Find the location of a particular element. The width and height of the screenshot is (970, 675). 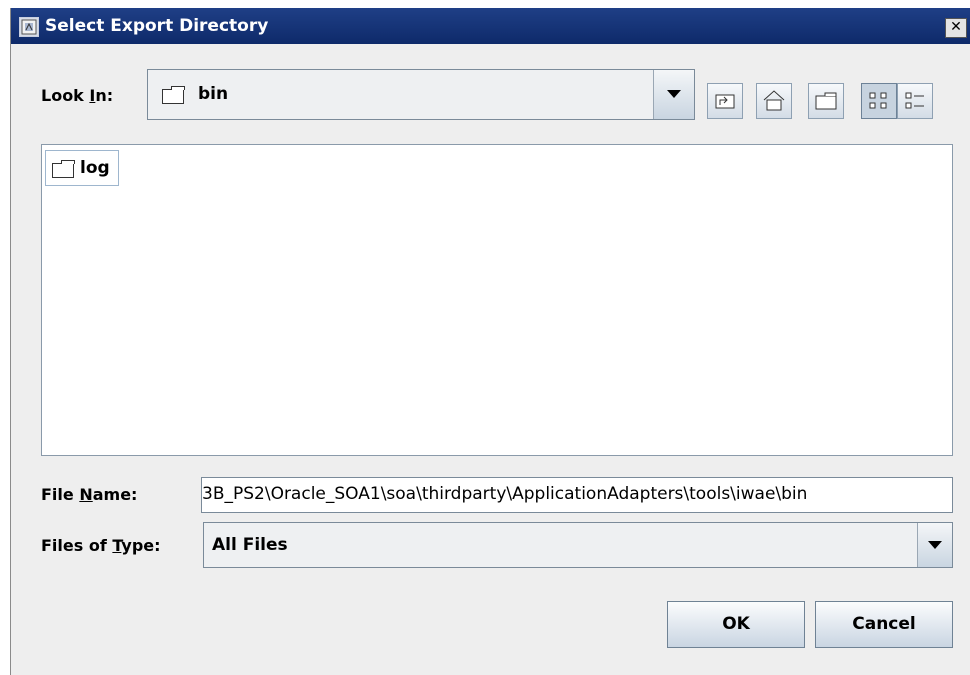

cancel-button: Cancel is located at coordinates (884, 624).